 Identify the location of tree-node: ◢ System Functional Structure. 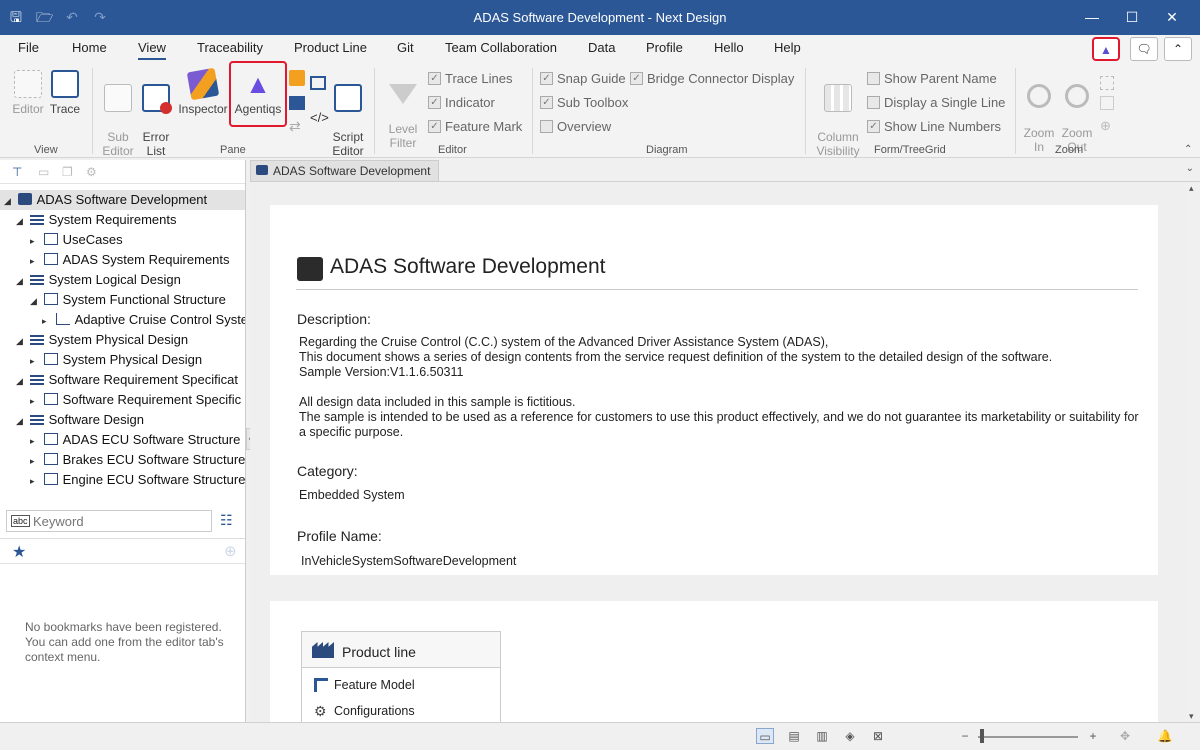
(137, 300).